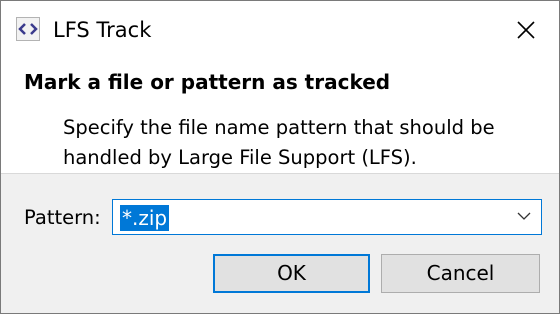 This screenshot has width=560, height=314. I want to click on code-brackets-icon, so click(28, 29).